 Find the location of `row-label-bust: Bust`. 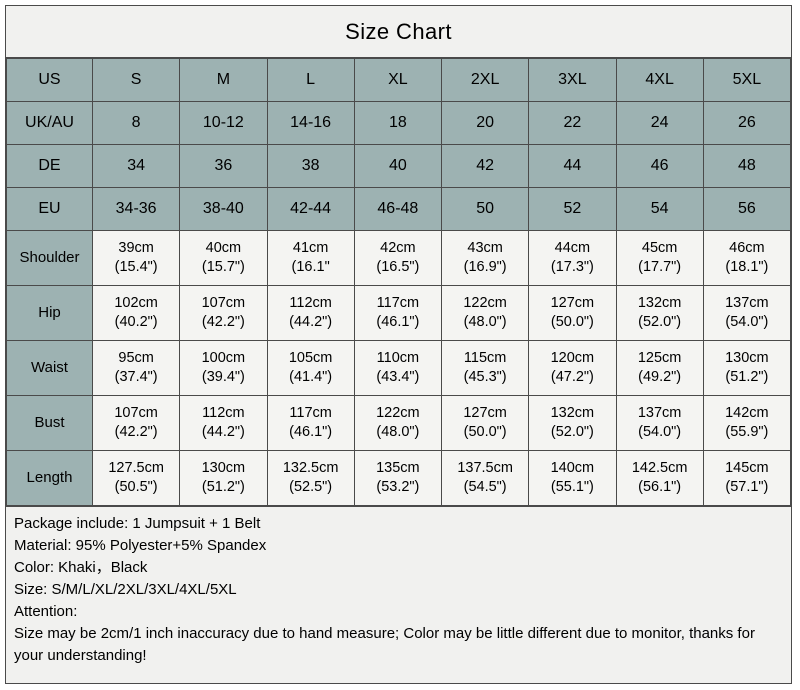

row-label-bust: Bust is located at coordinates (49, 423).